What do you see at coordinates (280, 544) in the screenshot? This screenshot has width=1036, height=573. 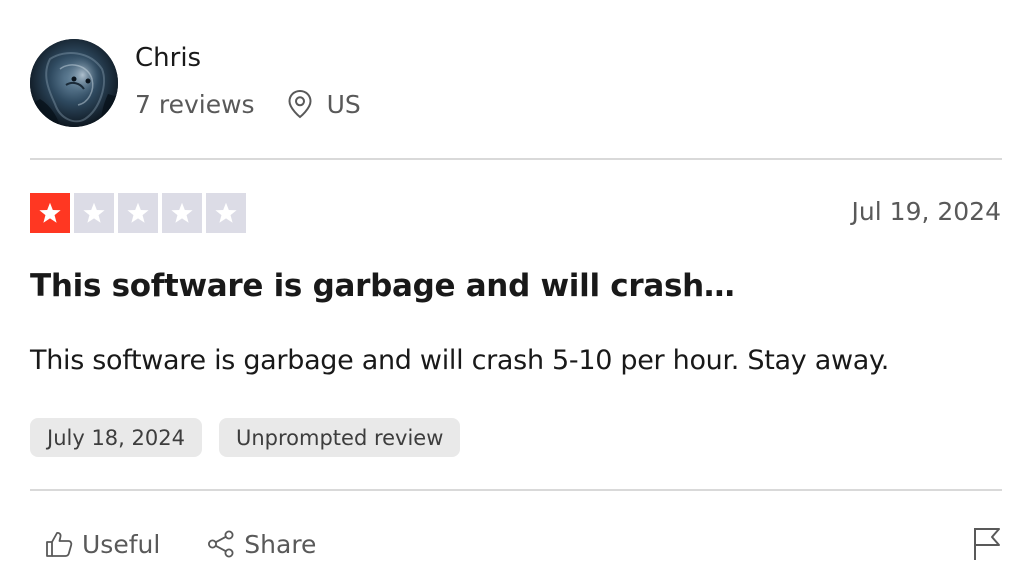 I see `share-label: Share` at bounding box center [280, 544].